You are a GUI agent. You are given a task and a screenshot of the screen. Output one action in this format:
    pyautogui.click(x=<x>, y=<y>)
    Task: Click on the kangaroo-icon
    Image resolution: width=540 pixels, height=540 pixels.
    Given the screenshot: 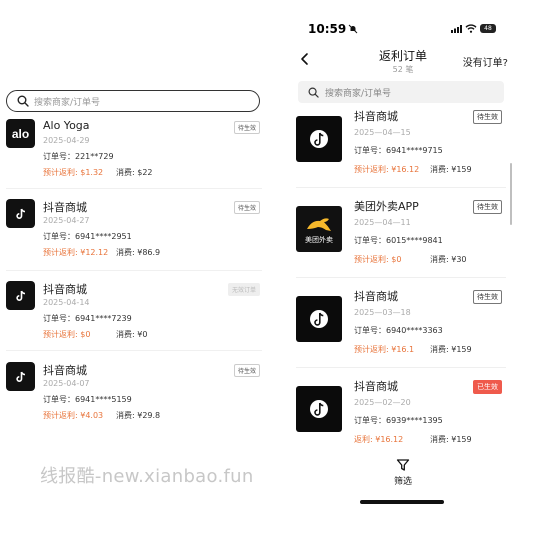 What is the action you would take?
    pyautogui.click(x=319, y=224)
    